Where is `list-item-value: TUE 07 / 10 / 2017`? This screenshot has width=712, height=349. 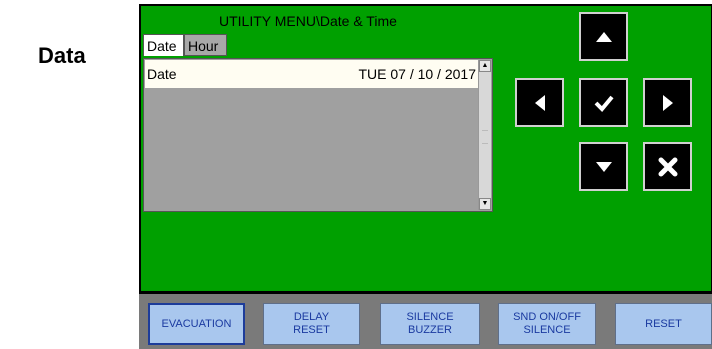 list-item-value: TUE 07 / 10 / 2017 is located at coordinates (417, 74).